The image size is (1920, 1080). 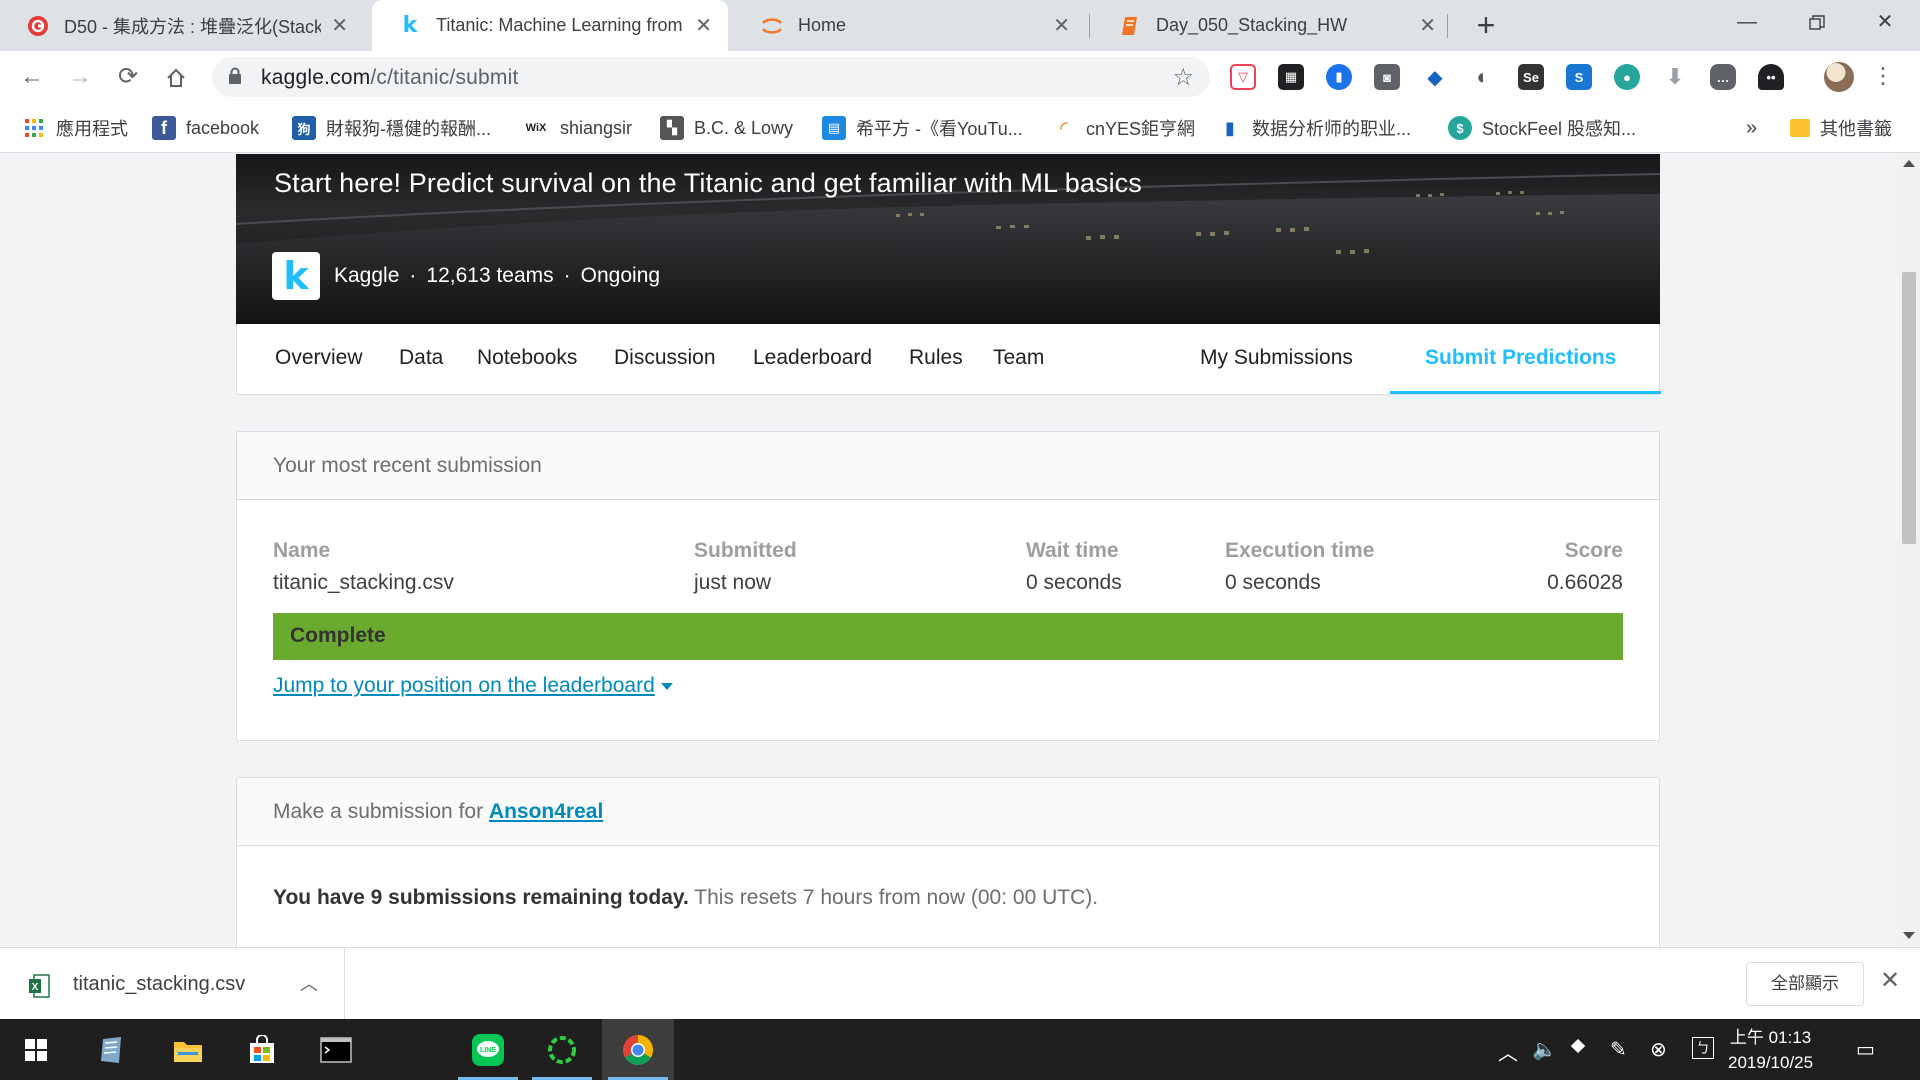 I want to click on screenshot-extension-icon: ◙, so click(x=1387, y=77).